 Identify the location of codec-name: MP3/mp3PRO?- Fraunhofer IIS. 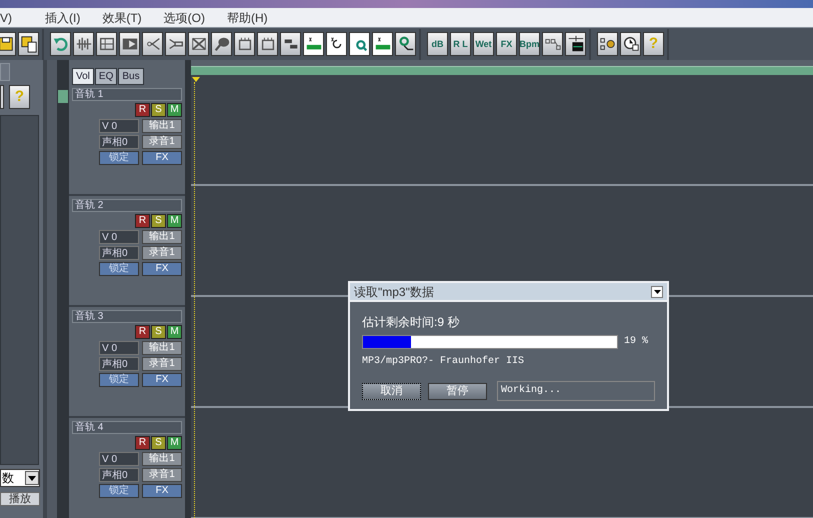
(444, 361).